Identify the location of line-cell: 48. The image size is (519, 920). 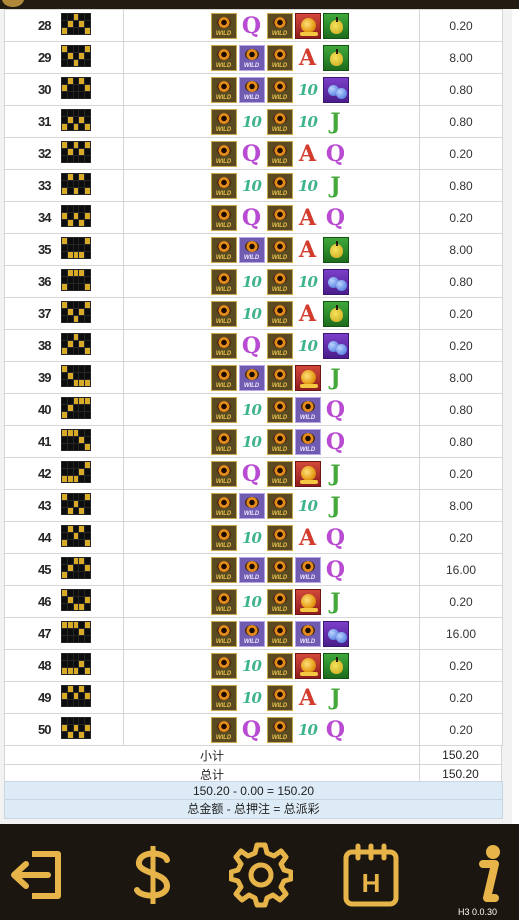
(64, 665).